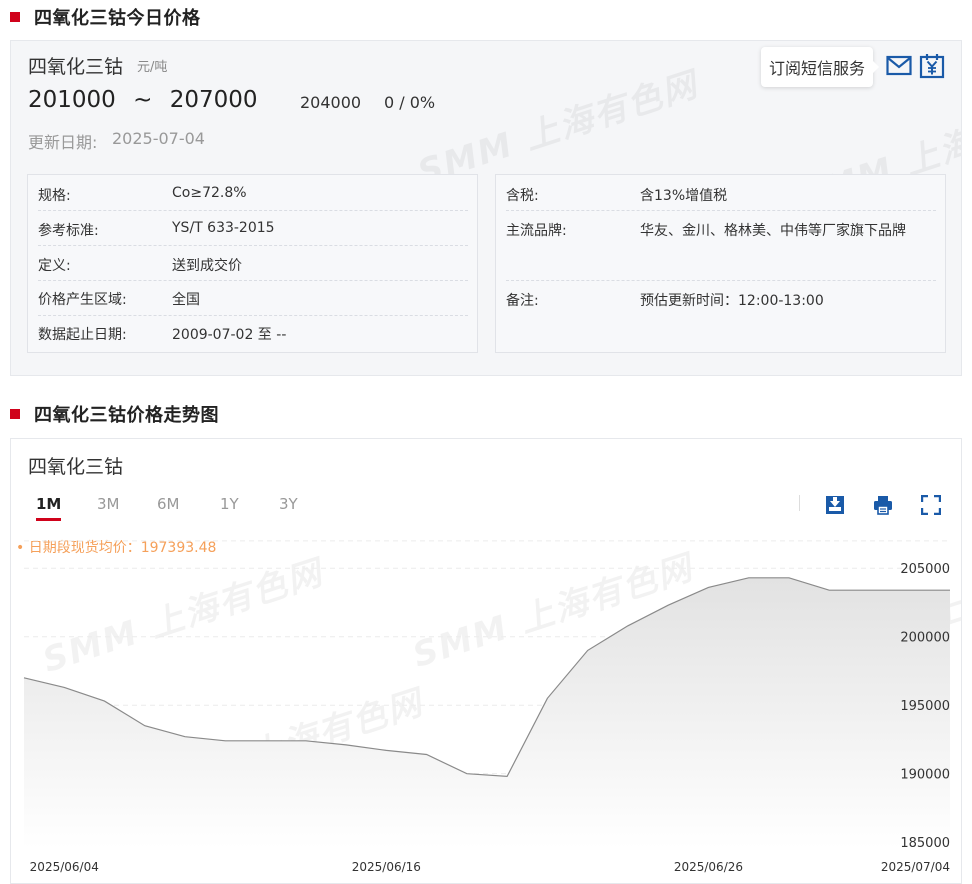 Image resolution: width=972 pixels, height=884 pixels. Describe the element at coordinates (76, 67) in the screenshot. I see `product-name: 四氧化三钴` at that location.